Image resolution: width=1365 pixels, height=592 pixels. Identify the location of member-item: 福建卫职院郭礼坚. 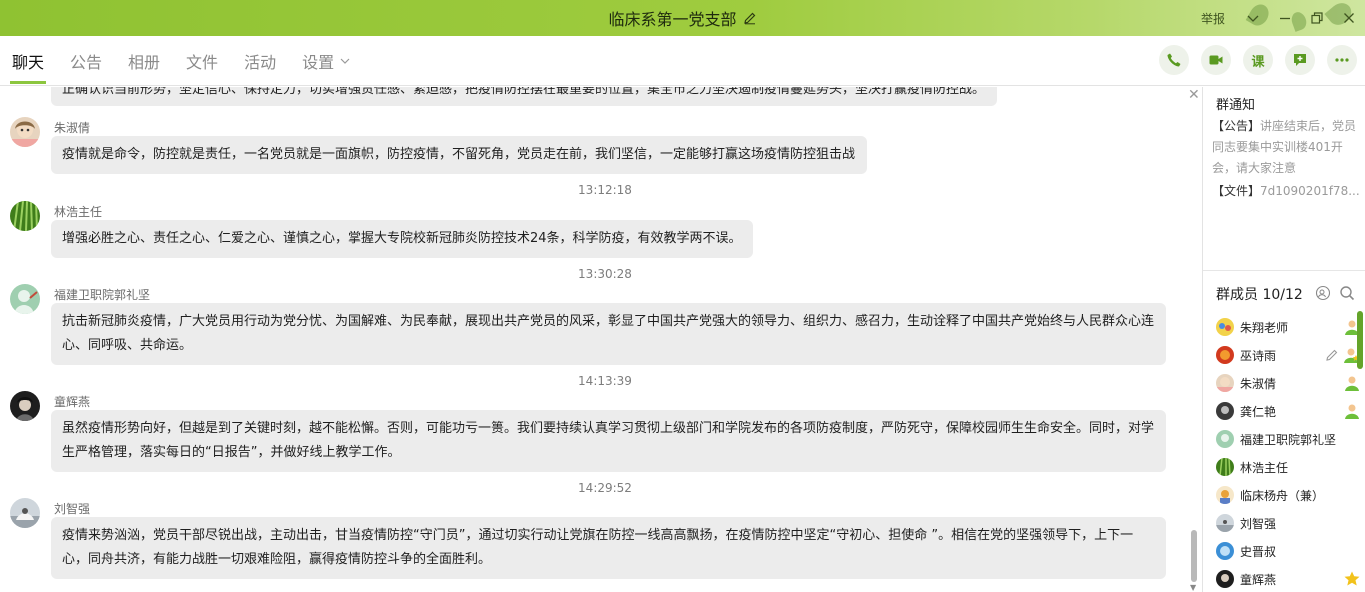
(1288, 439).